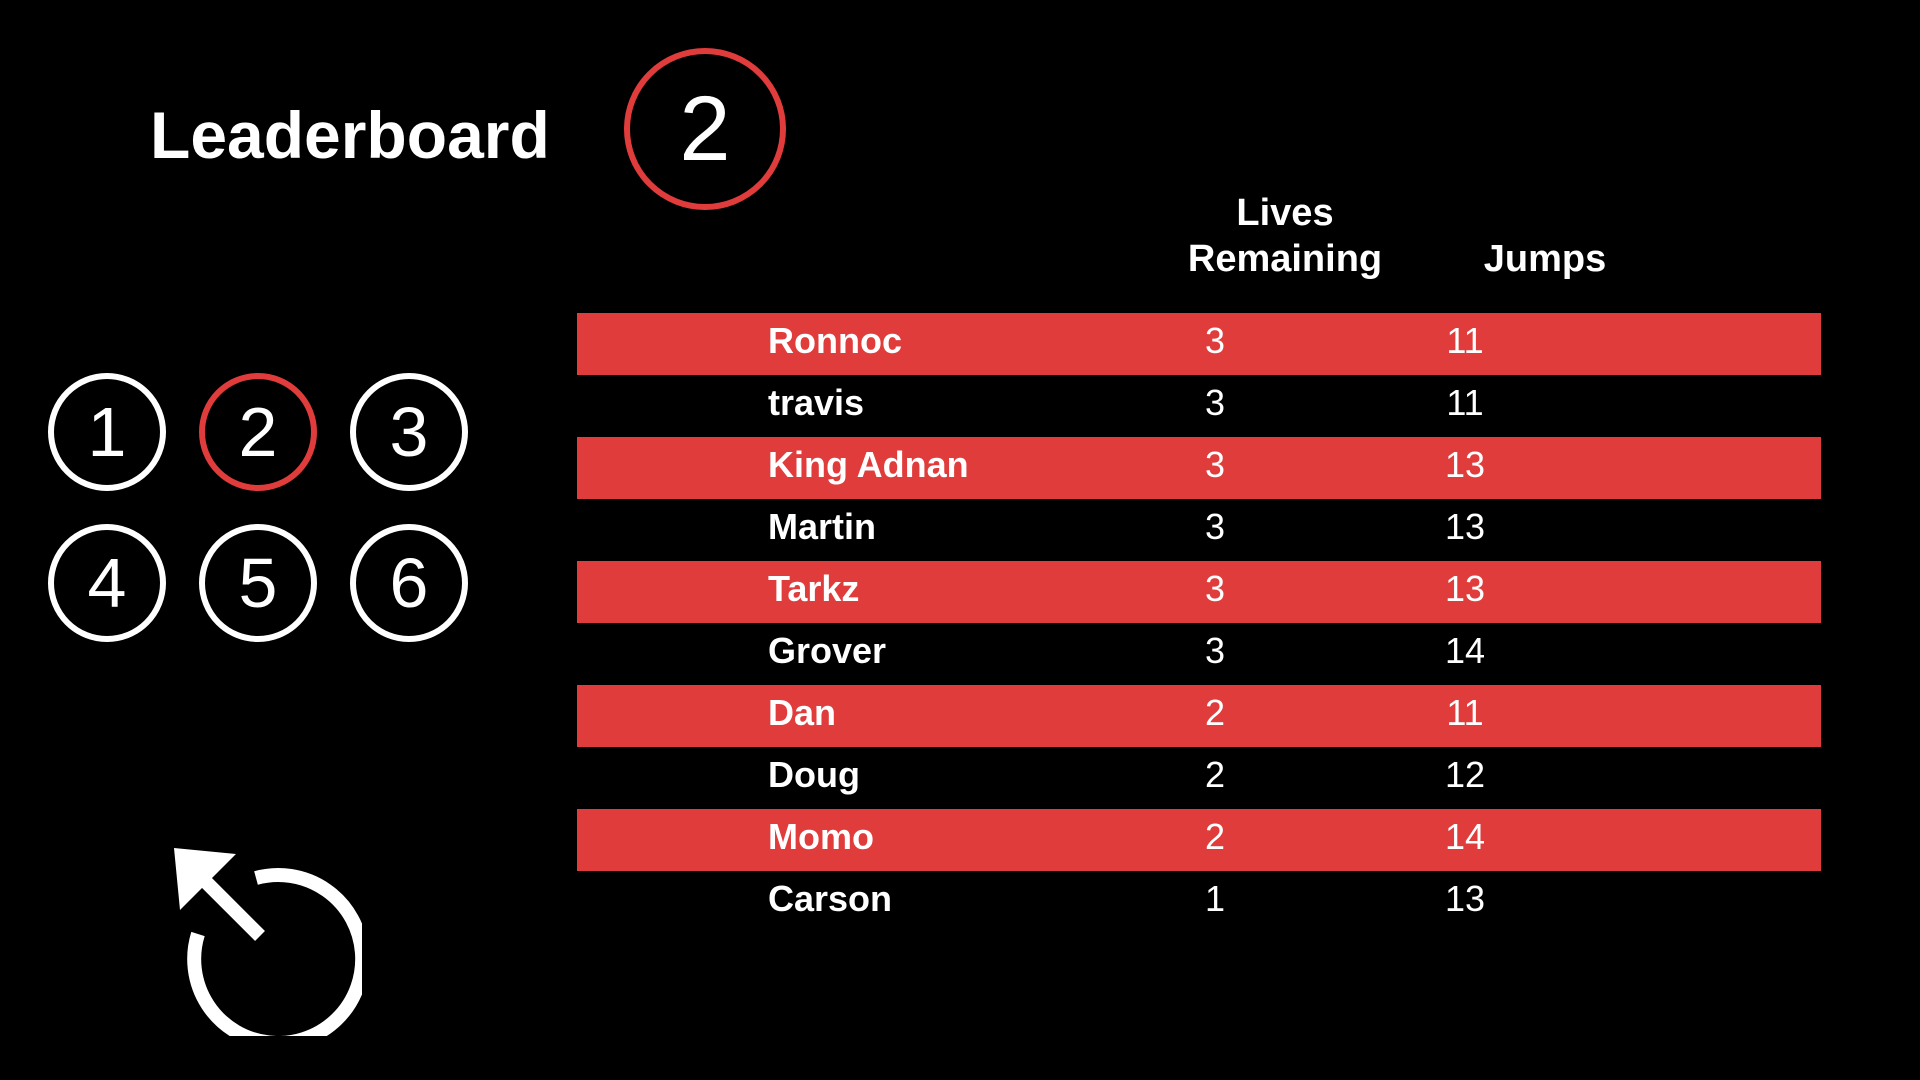 This screenshot has height=1080, width=1920. Describe the element at coordinates (1199, 344) in the screenshot. I see `table-row: Ronnoc 3 11` at that location.